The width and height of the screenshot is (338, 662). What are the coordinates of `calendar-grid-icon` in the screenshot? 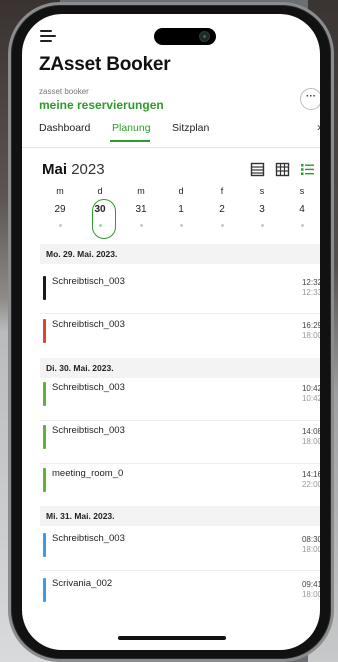 It's located at (282, 169).